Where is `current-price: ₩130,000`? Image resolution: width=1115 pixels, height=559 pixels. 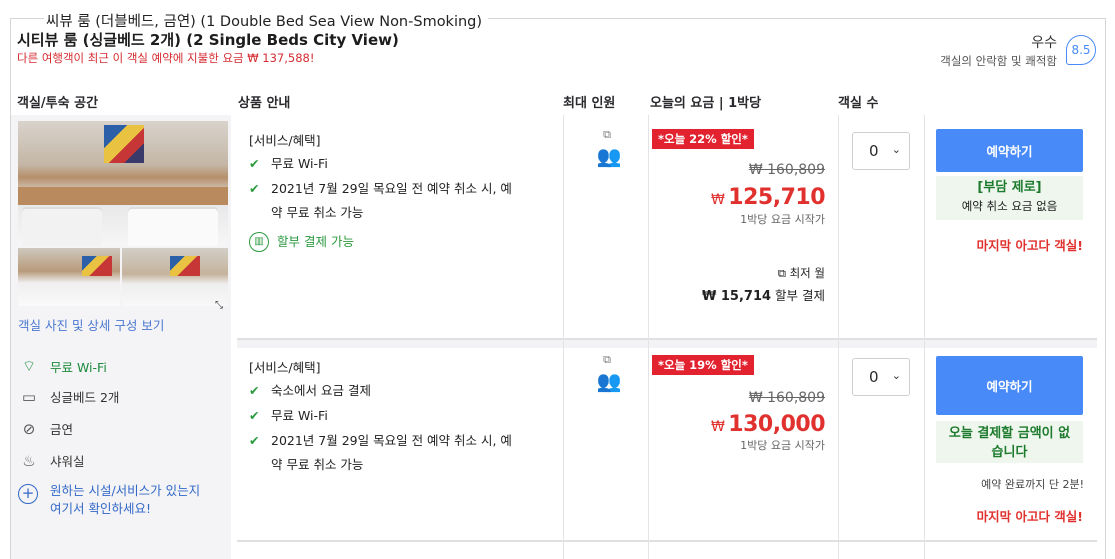
current-price: ₩130,000 is located at coordinates (768, 424).